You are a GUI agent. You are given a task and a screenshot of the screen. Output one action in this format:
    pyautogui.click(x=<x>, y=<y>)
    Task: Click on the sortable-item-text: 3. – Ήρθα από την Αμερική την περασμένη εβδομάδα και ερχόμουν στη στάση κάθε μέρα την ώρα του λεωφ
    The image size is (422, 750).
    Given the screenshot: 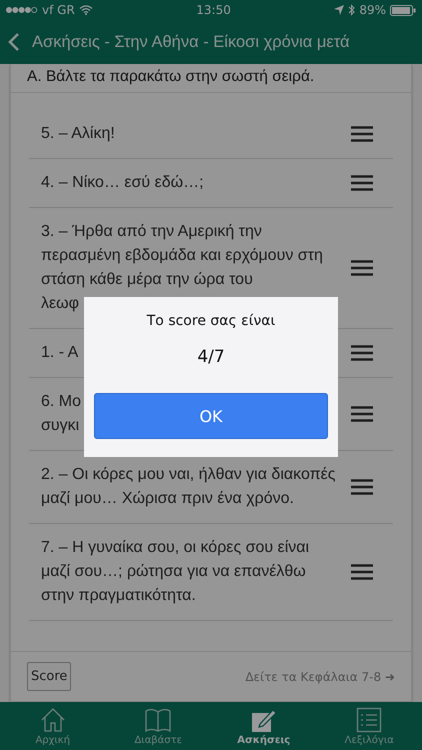 What is the action you would take?
    pyautogui.click(x=182, y=268)
    